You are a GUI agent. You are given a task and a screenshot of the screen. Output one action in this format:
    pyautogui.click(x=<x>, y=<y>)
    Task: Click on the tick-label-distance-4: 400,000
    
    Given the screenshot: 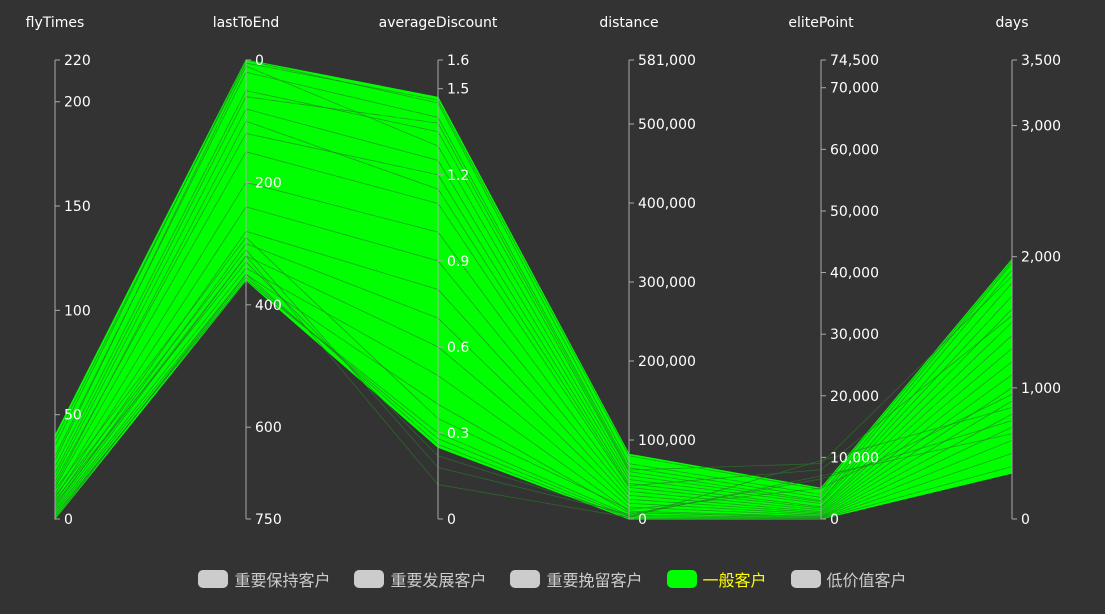 What is the action you would take?
    pyautogui.click(x=667, y=204)
    